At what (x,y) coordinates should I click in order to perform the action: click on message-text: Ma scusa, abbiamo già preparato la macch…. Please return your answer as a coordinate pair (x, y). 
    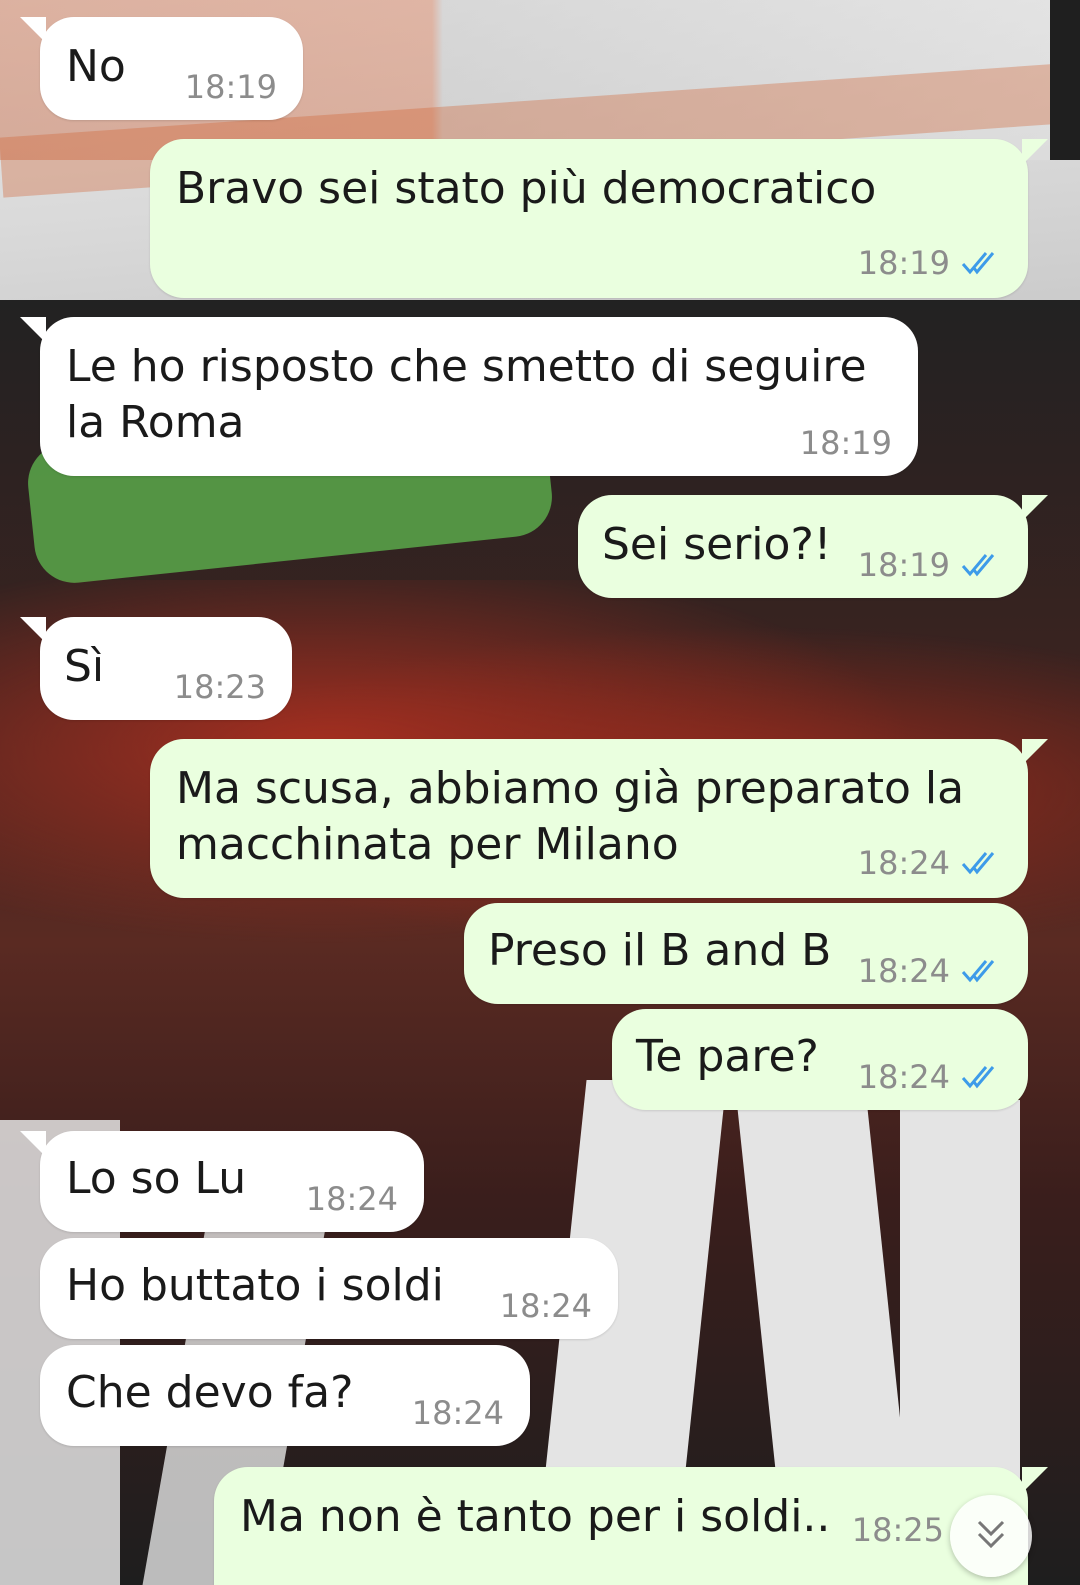
    Looking at the image, I should click on (570, 816).